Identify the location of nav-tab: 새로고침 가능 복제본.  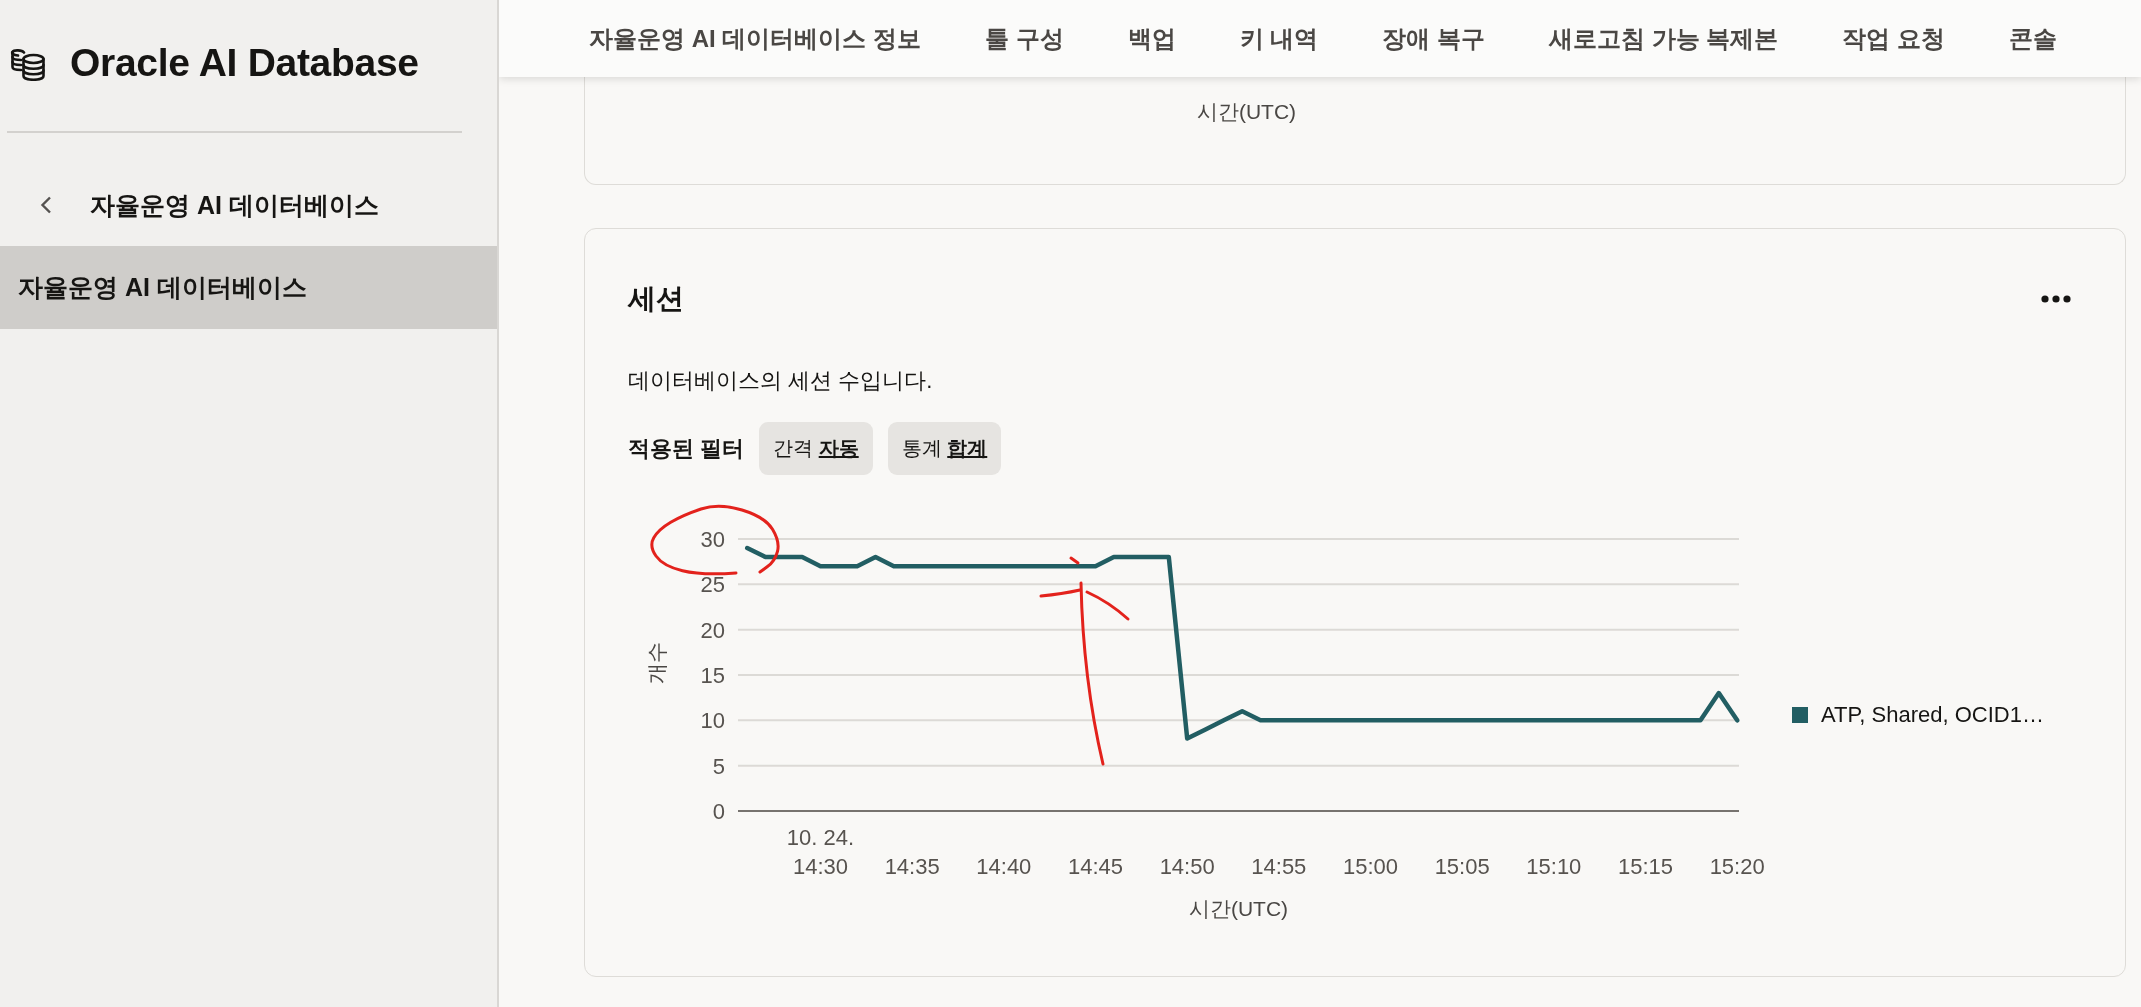
(1664, 38).